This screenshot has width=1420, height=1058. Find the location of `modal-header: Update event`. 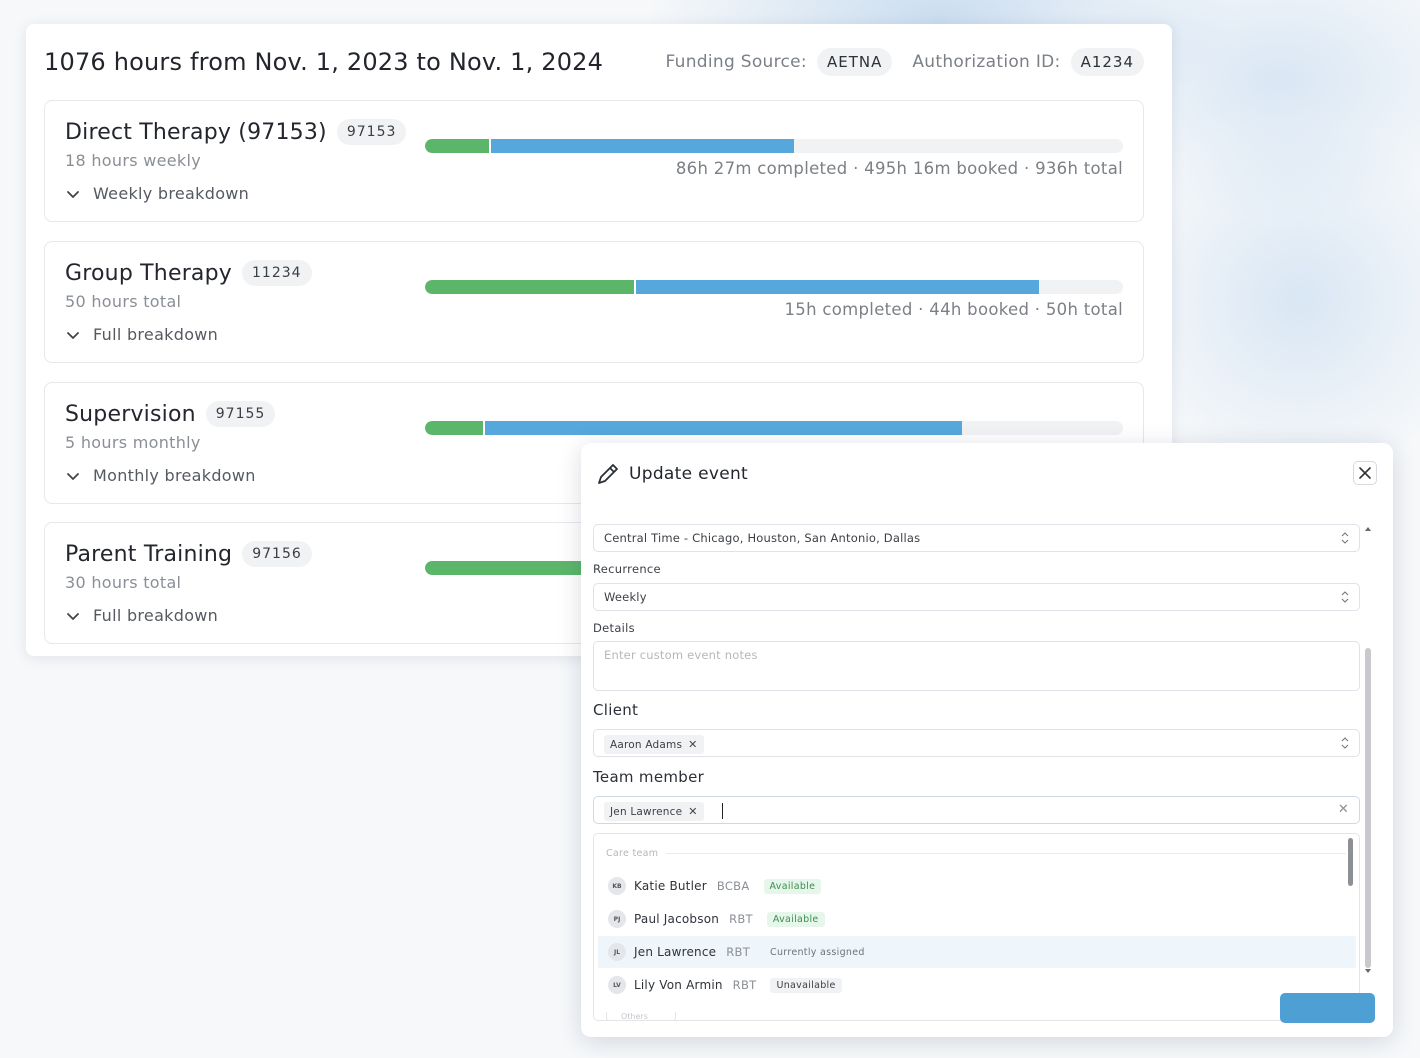

modal-header: Update event is located at coordinates (671, 474).